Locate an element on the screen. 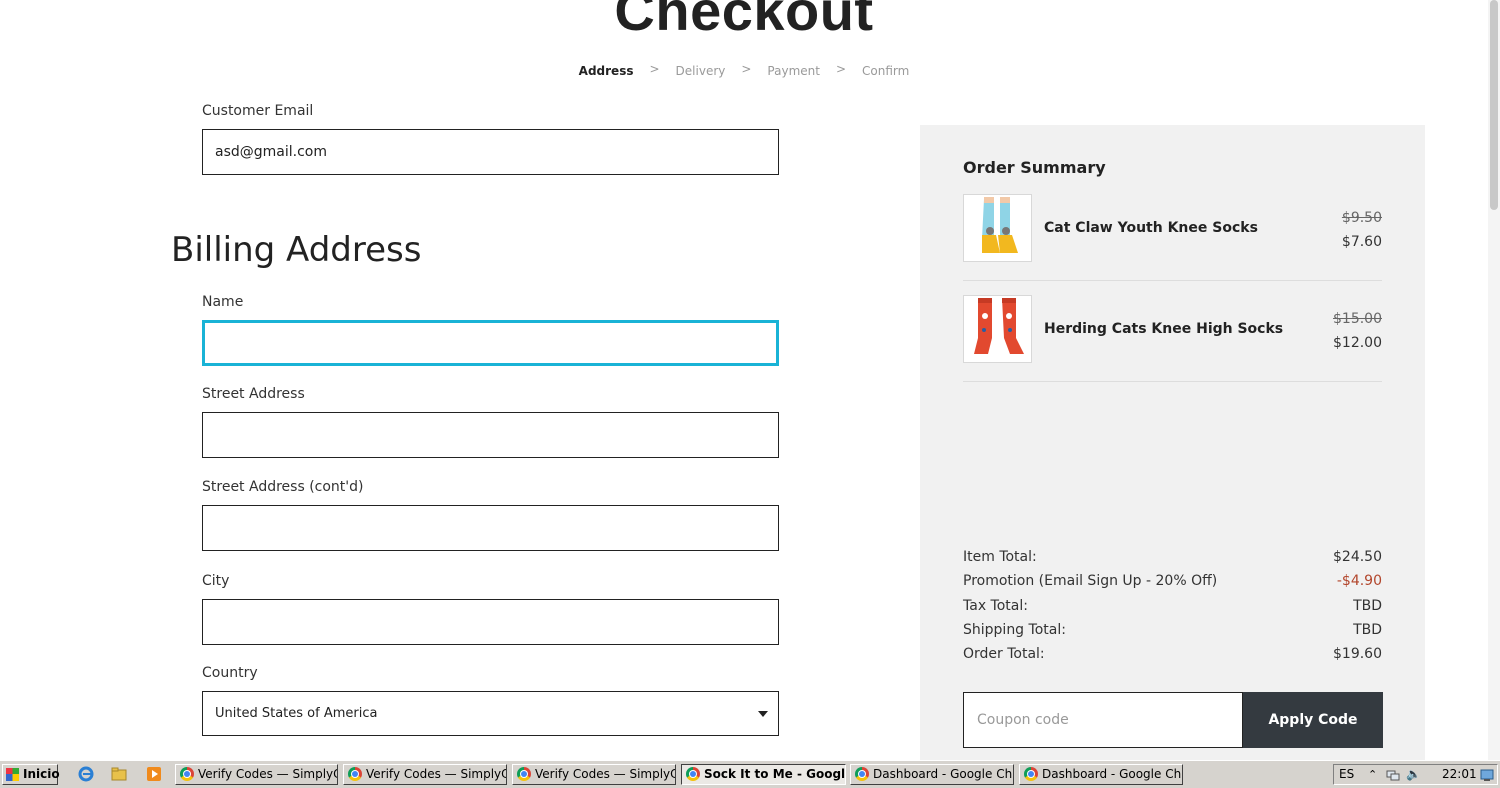 The width and height of the screenshot is (1500, 788). page-title: Checkout is located at coordinates (744, 21).